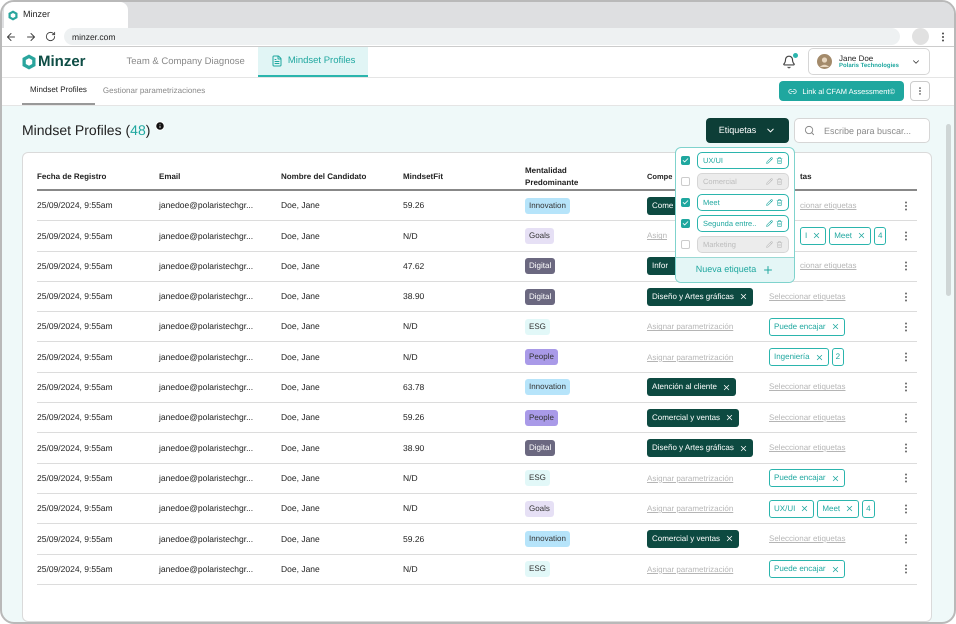 The width and height of the screenshot is (956, 624). What do you see at coordinates (62, 62) in the screenshot?
I see `app-logo-text: Minzer` at bounding box center [62, 62].